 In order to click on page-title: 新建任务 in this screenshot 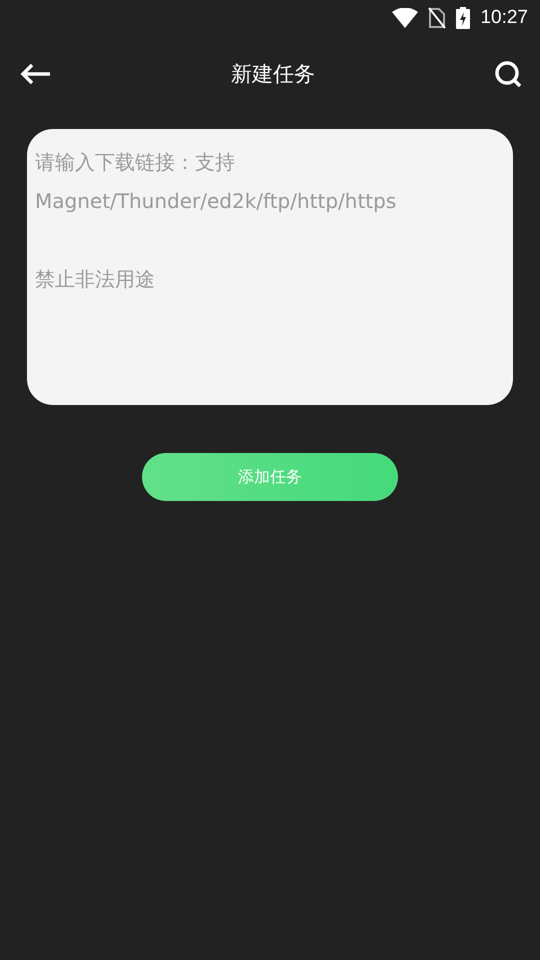, I will do `click(273, 74)`.